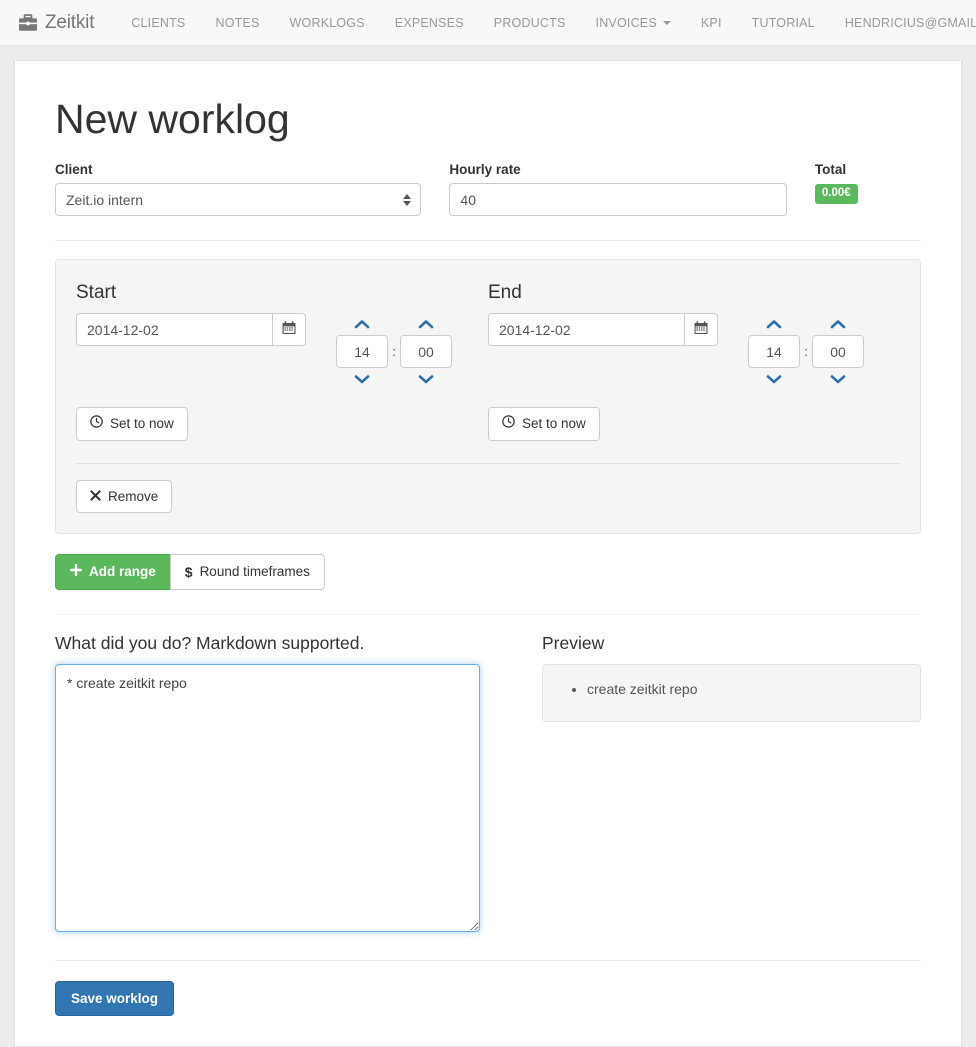 The image size is (976, 1047). What do you see at coordinates (124, 496) in the screenshot?
I see `remove-range-button: Remove` at bounding box center [124, 496].